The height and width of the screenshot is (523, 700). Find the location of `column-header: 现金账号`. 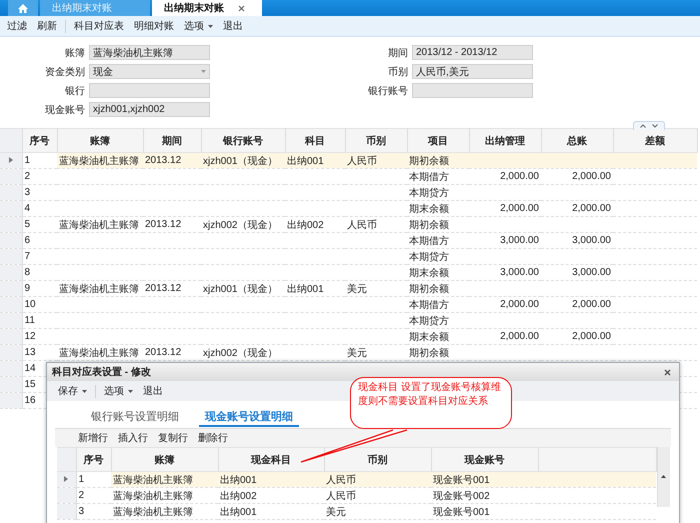

column-header: 现金账号 is located at coordinates (484, 460).